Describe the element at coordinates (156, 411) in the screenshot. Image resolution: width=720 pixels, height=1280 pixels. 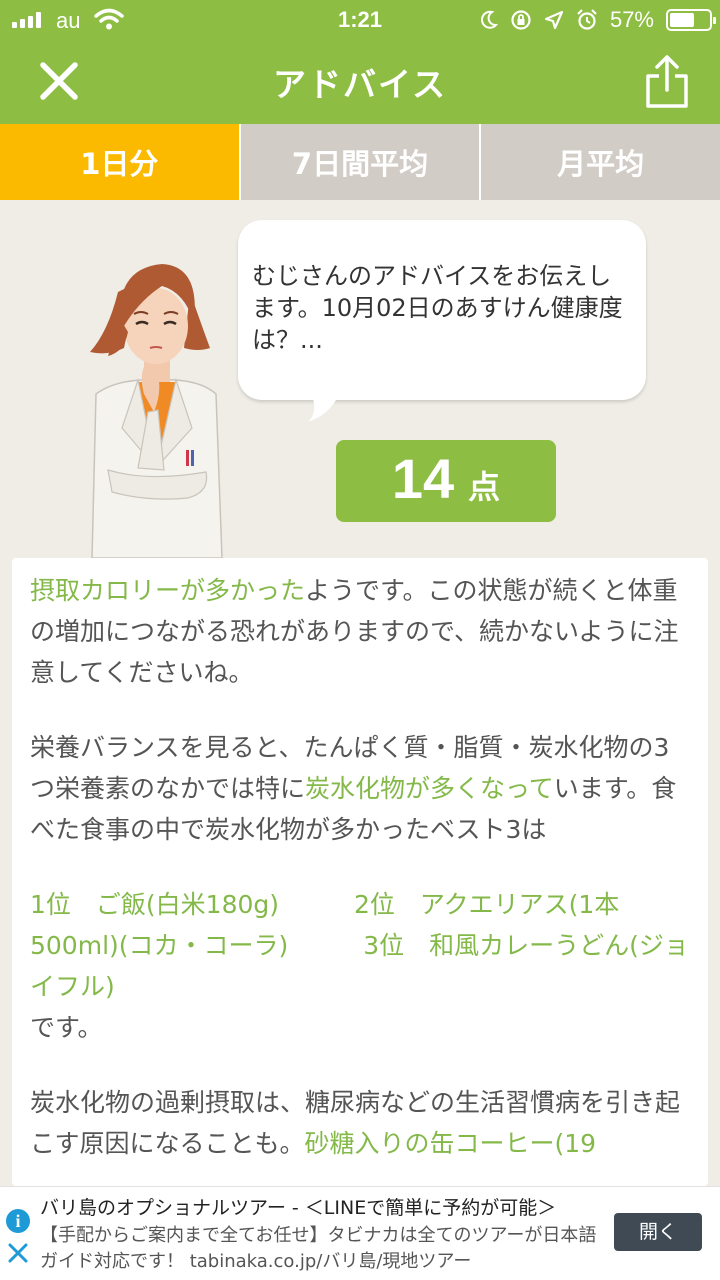
I see `doctor-illustration` at that location.